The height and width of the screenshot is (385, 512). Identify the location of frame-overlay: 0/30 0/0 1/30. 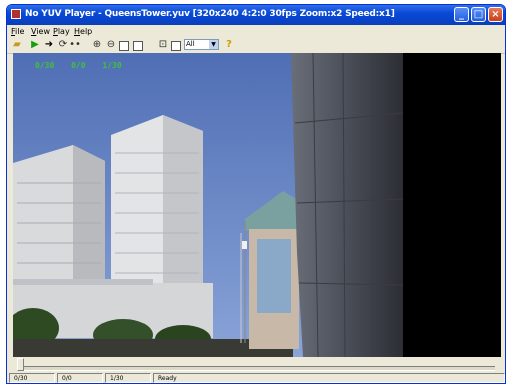
(84, 65).